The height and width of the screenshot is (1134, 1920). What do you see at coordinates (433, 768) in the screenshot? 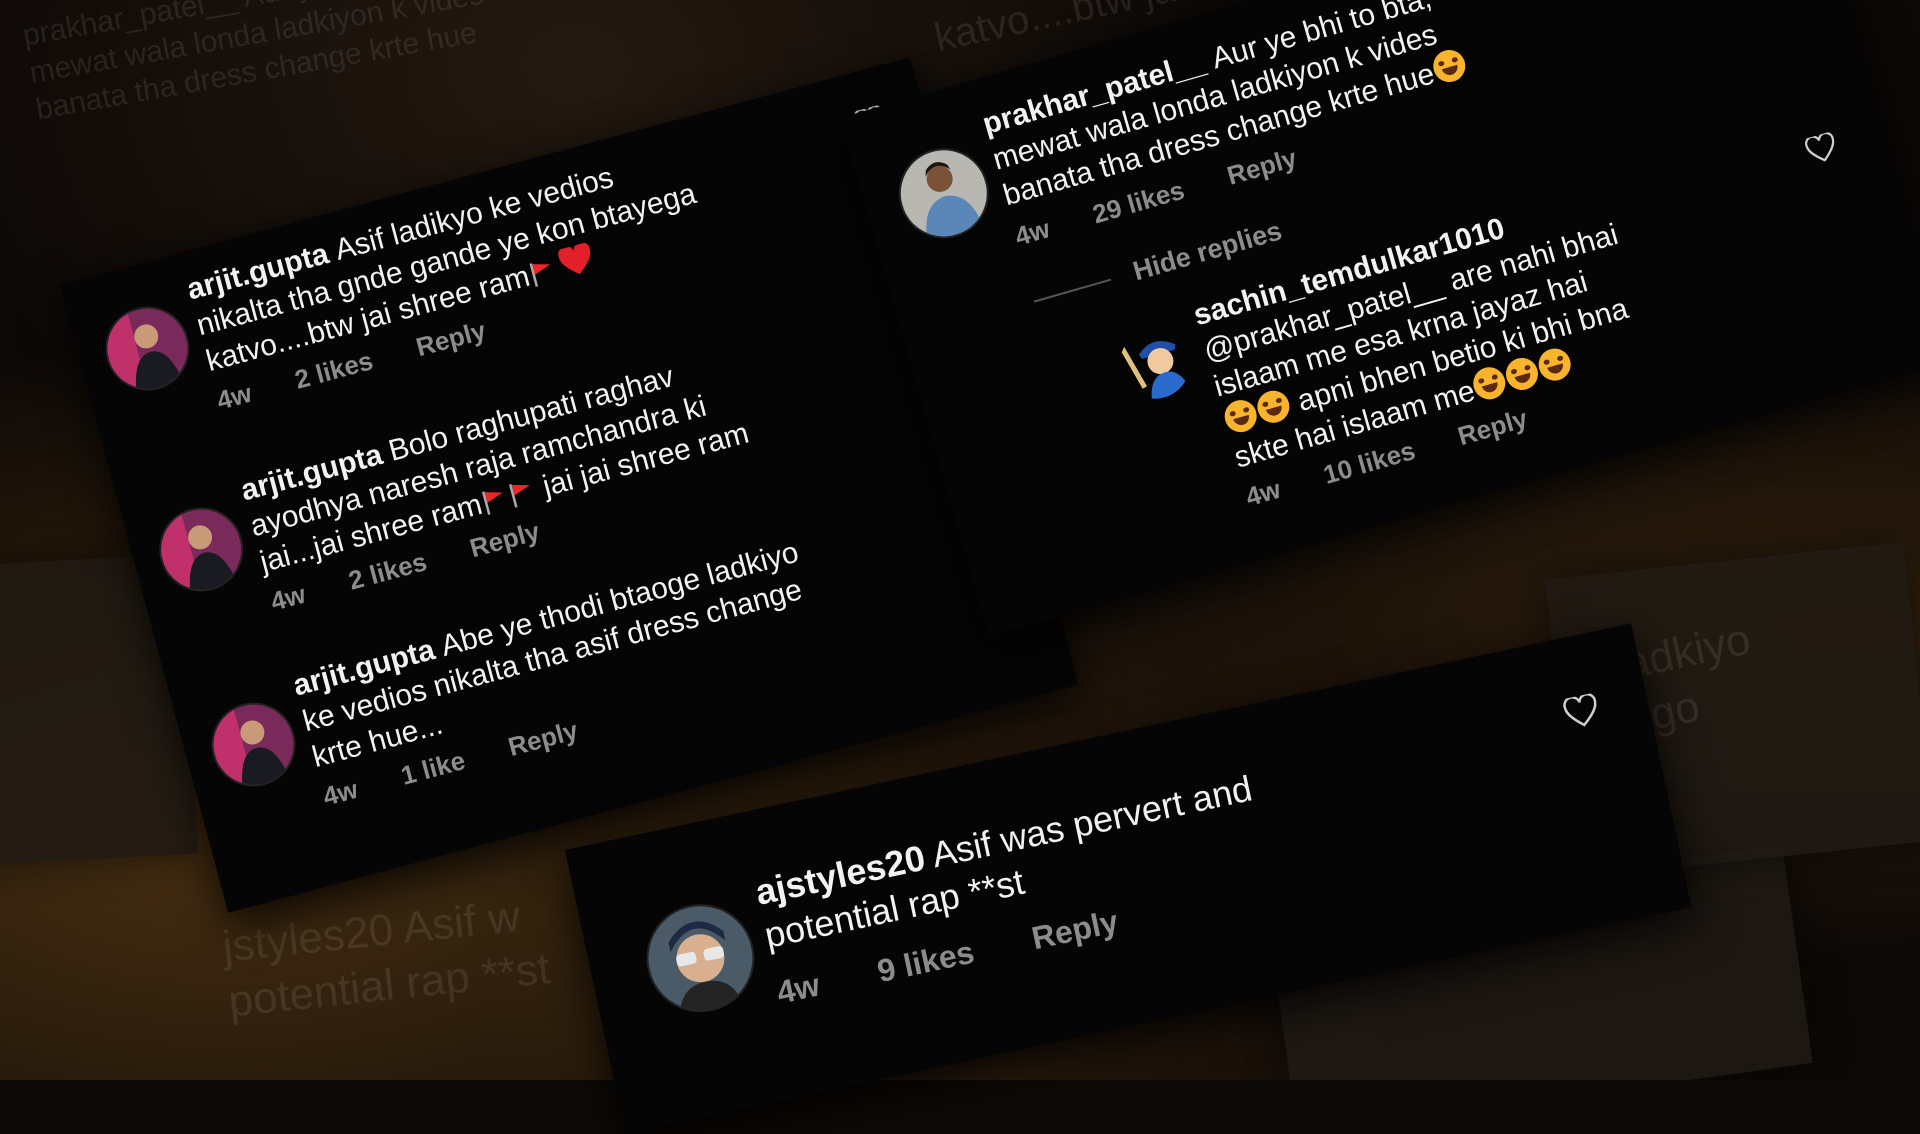
I see `like-count: 1 like` at bounding box center [433, 768].